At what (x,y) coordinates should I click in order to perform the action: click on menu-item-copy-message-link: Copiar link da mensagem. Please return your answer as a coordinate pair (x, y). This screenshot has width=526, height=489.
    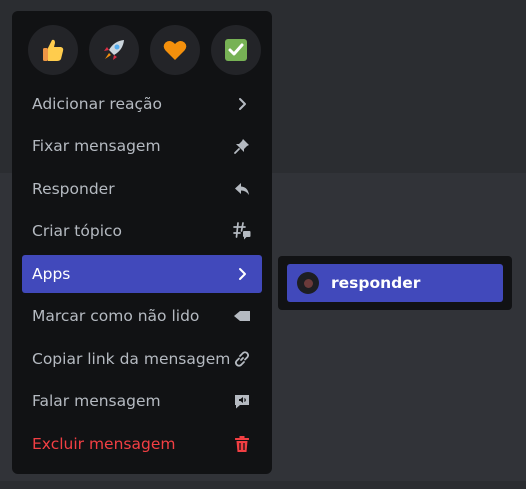
    Looking at the image, I should click on (142, 359).